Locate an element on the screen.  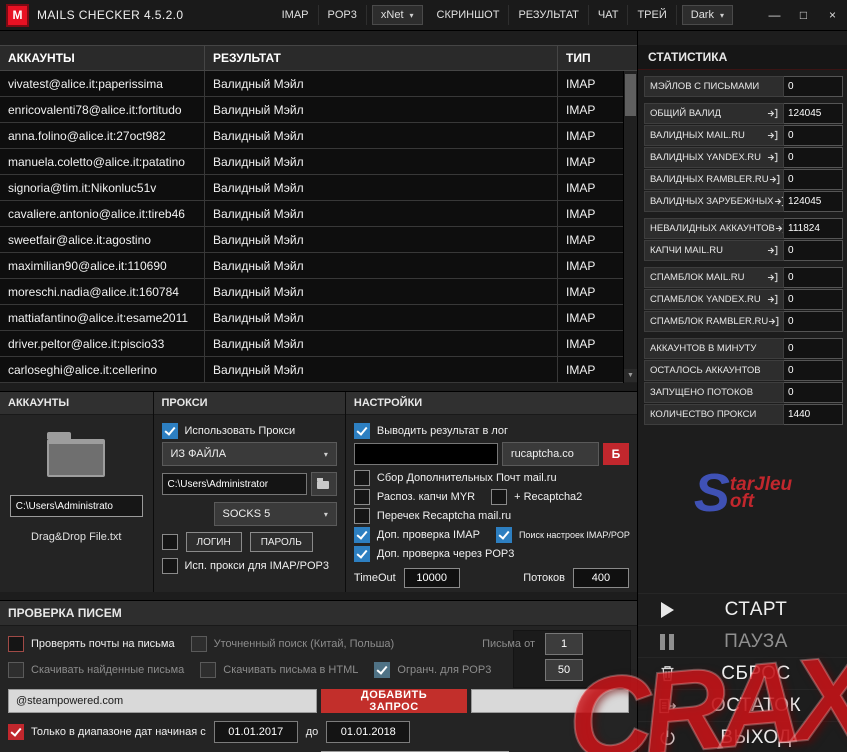
stat-label-text: ВАЛИДНЫХ YANDEX.RU is located at coordinates (706, 157).